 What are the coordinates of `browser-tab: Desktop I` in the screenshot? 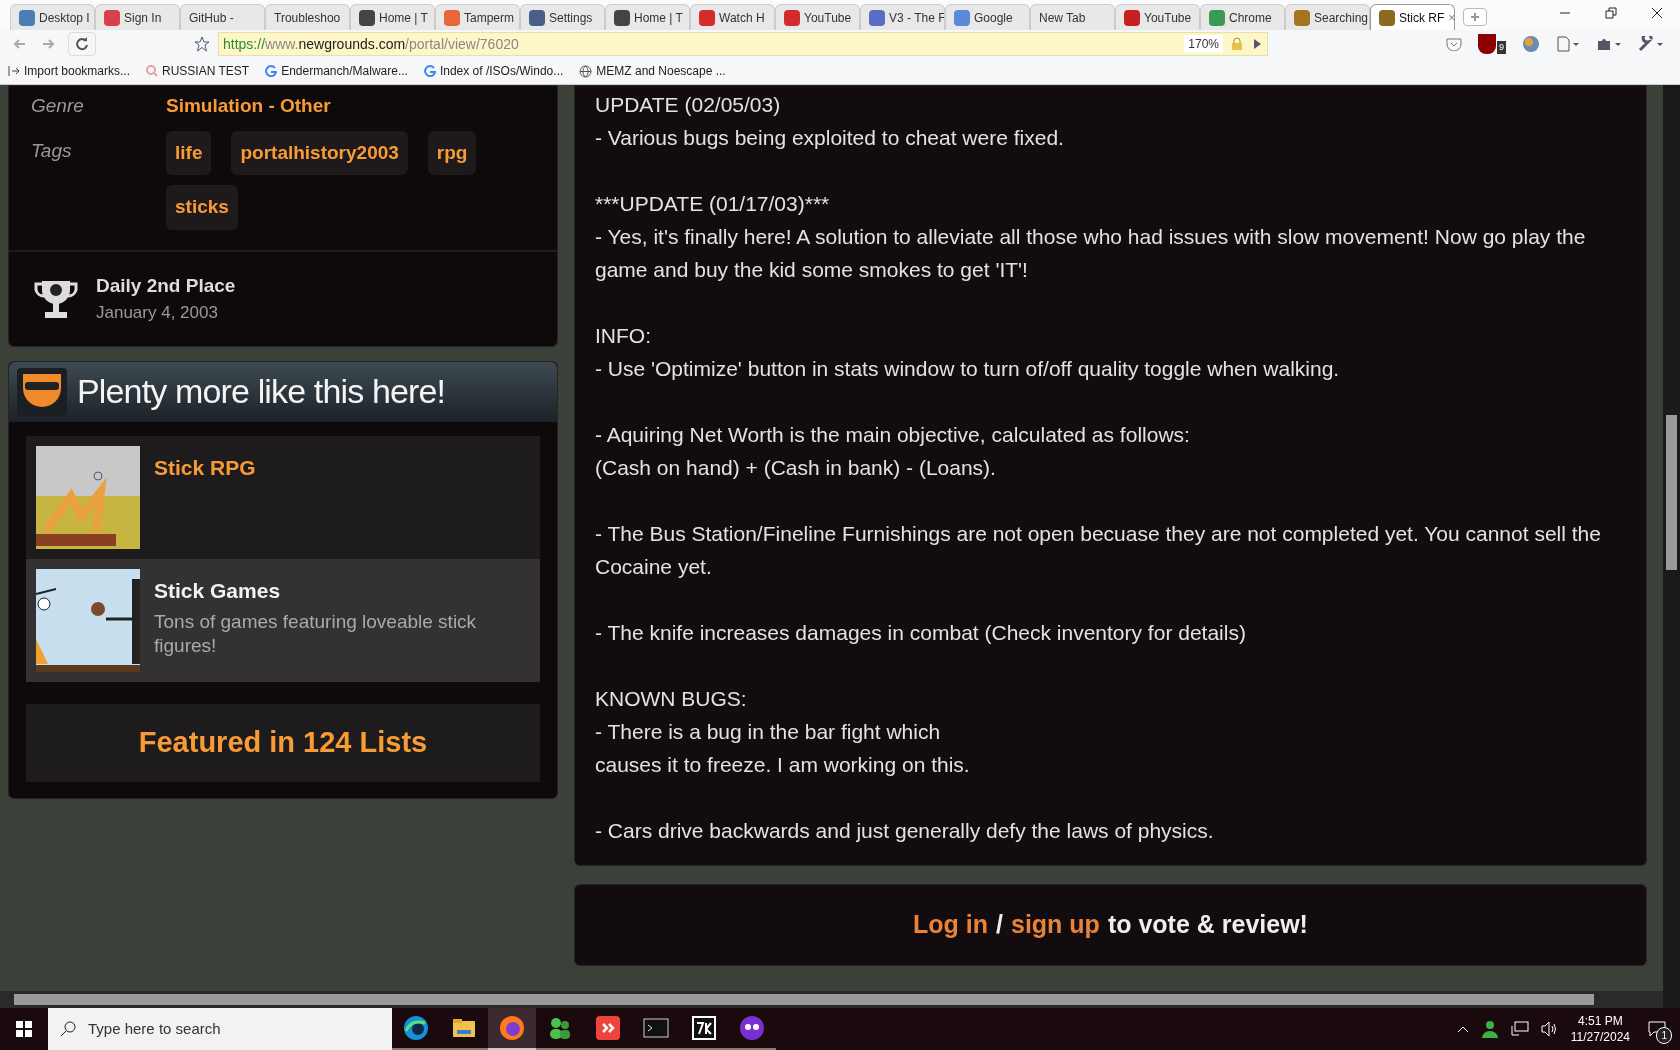 It's located at (52, 17).